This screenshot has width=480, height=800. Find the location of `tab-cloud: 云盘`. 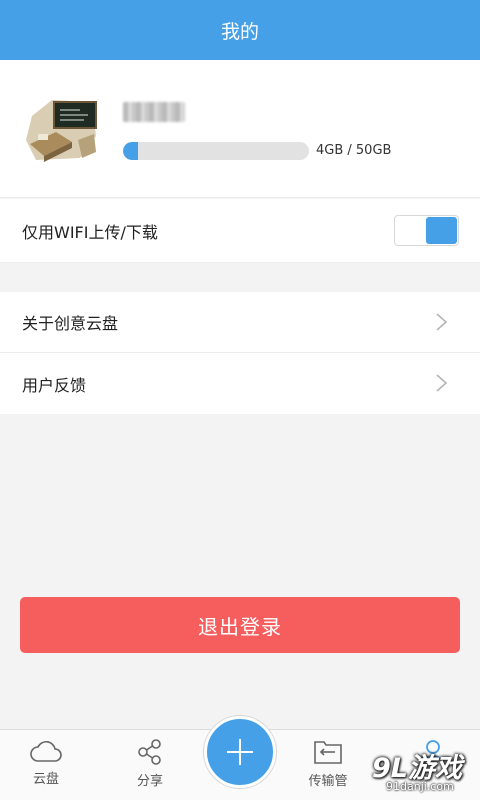

tab-cloud: 云盘 is located at coordinates (46, 765).